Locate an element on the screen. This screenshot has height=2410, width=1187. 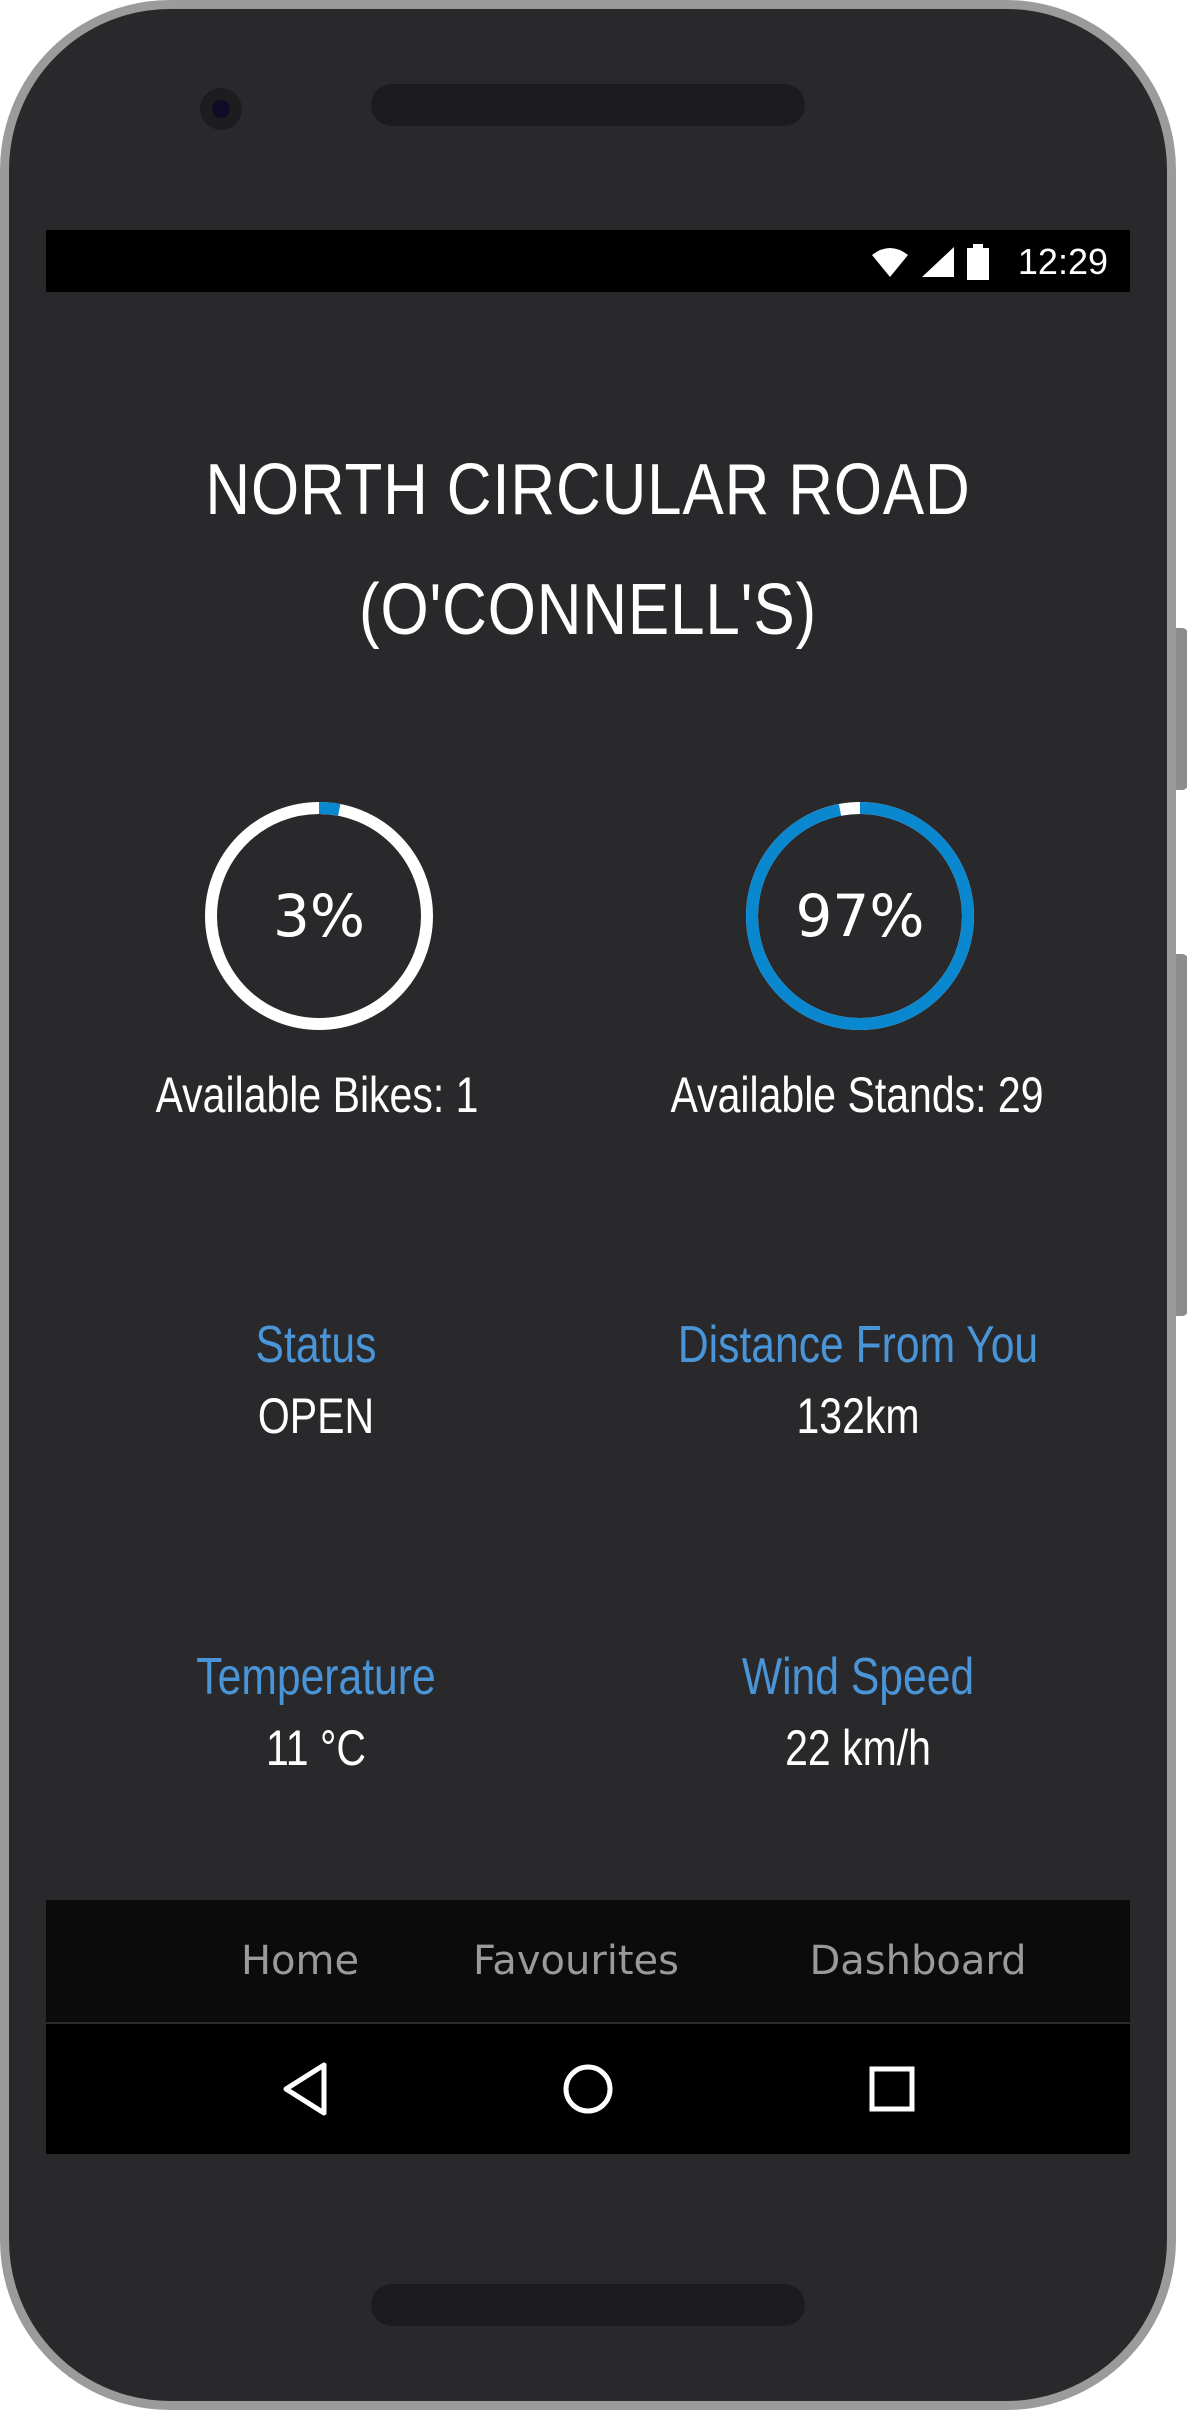
distance-label: Distance From You is located at coordinates (858, 1345).